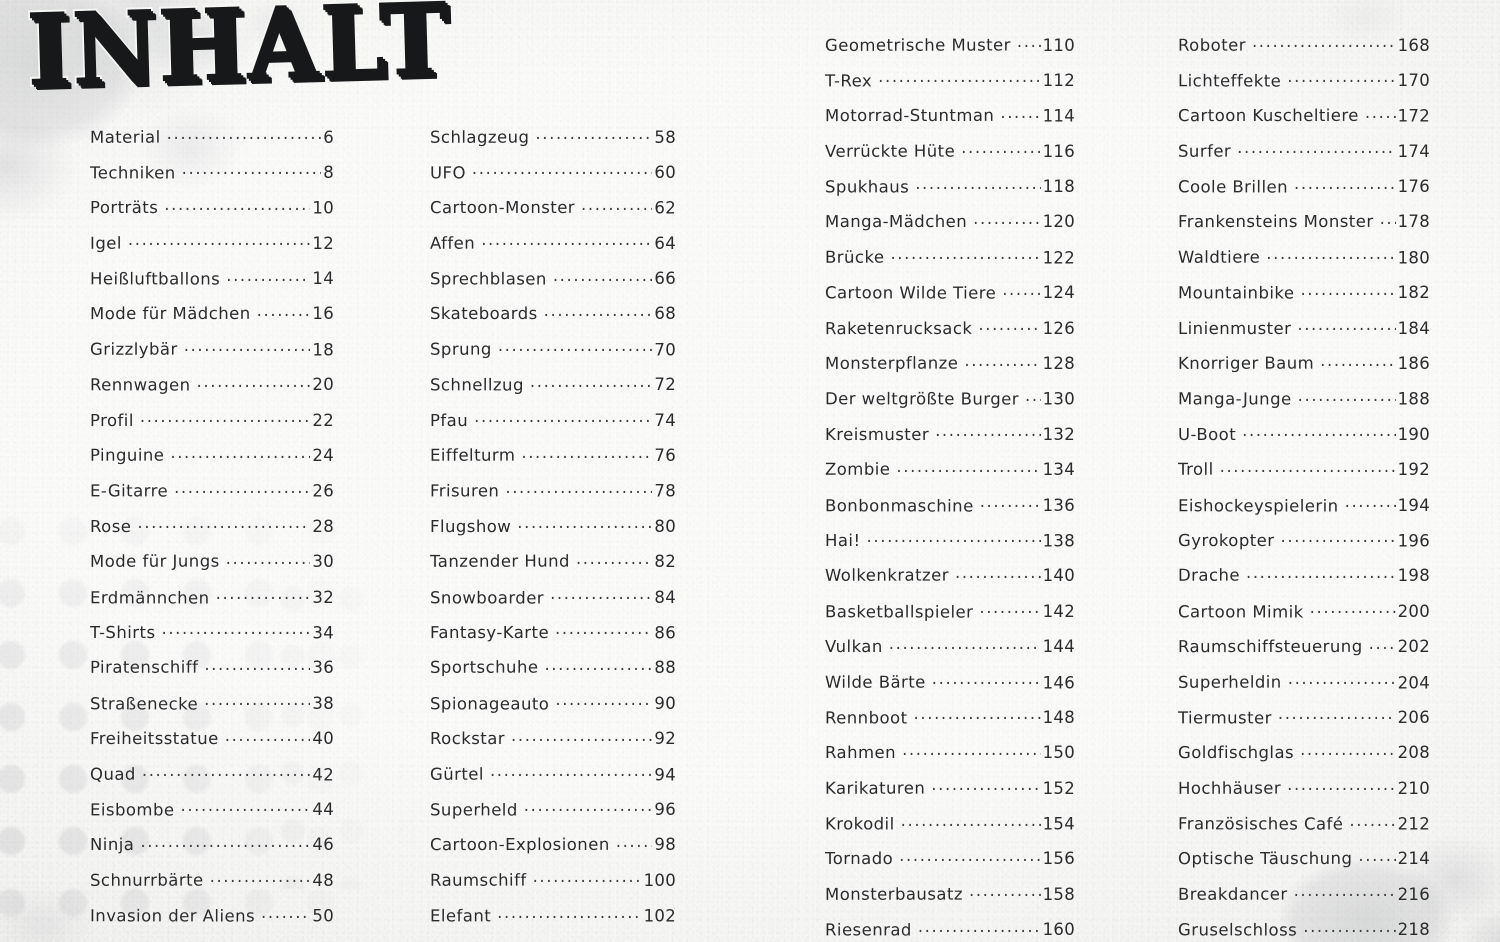 This screenshot has height=942, width=1500. Describe the element at coordinates (950, 653) in the screenshot. I see `toc-entry: Vulkan 144` at that location.